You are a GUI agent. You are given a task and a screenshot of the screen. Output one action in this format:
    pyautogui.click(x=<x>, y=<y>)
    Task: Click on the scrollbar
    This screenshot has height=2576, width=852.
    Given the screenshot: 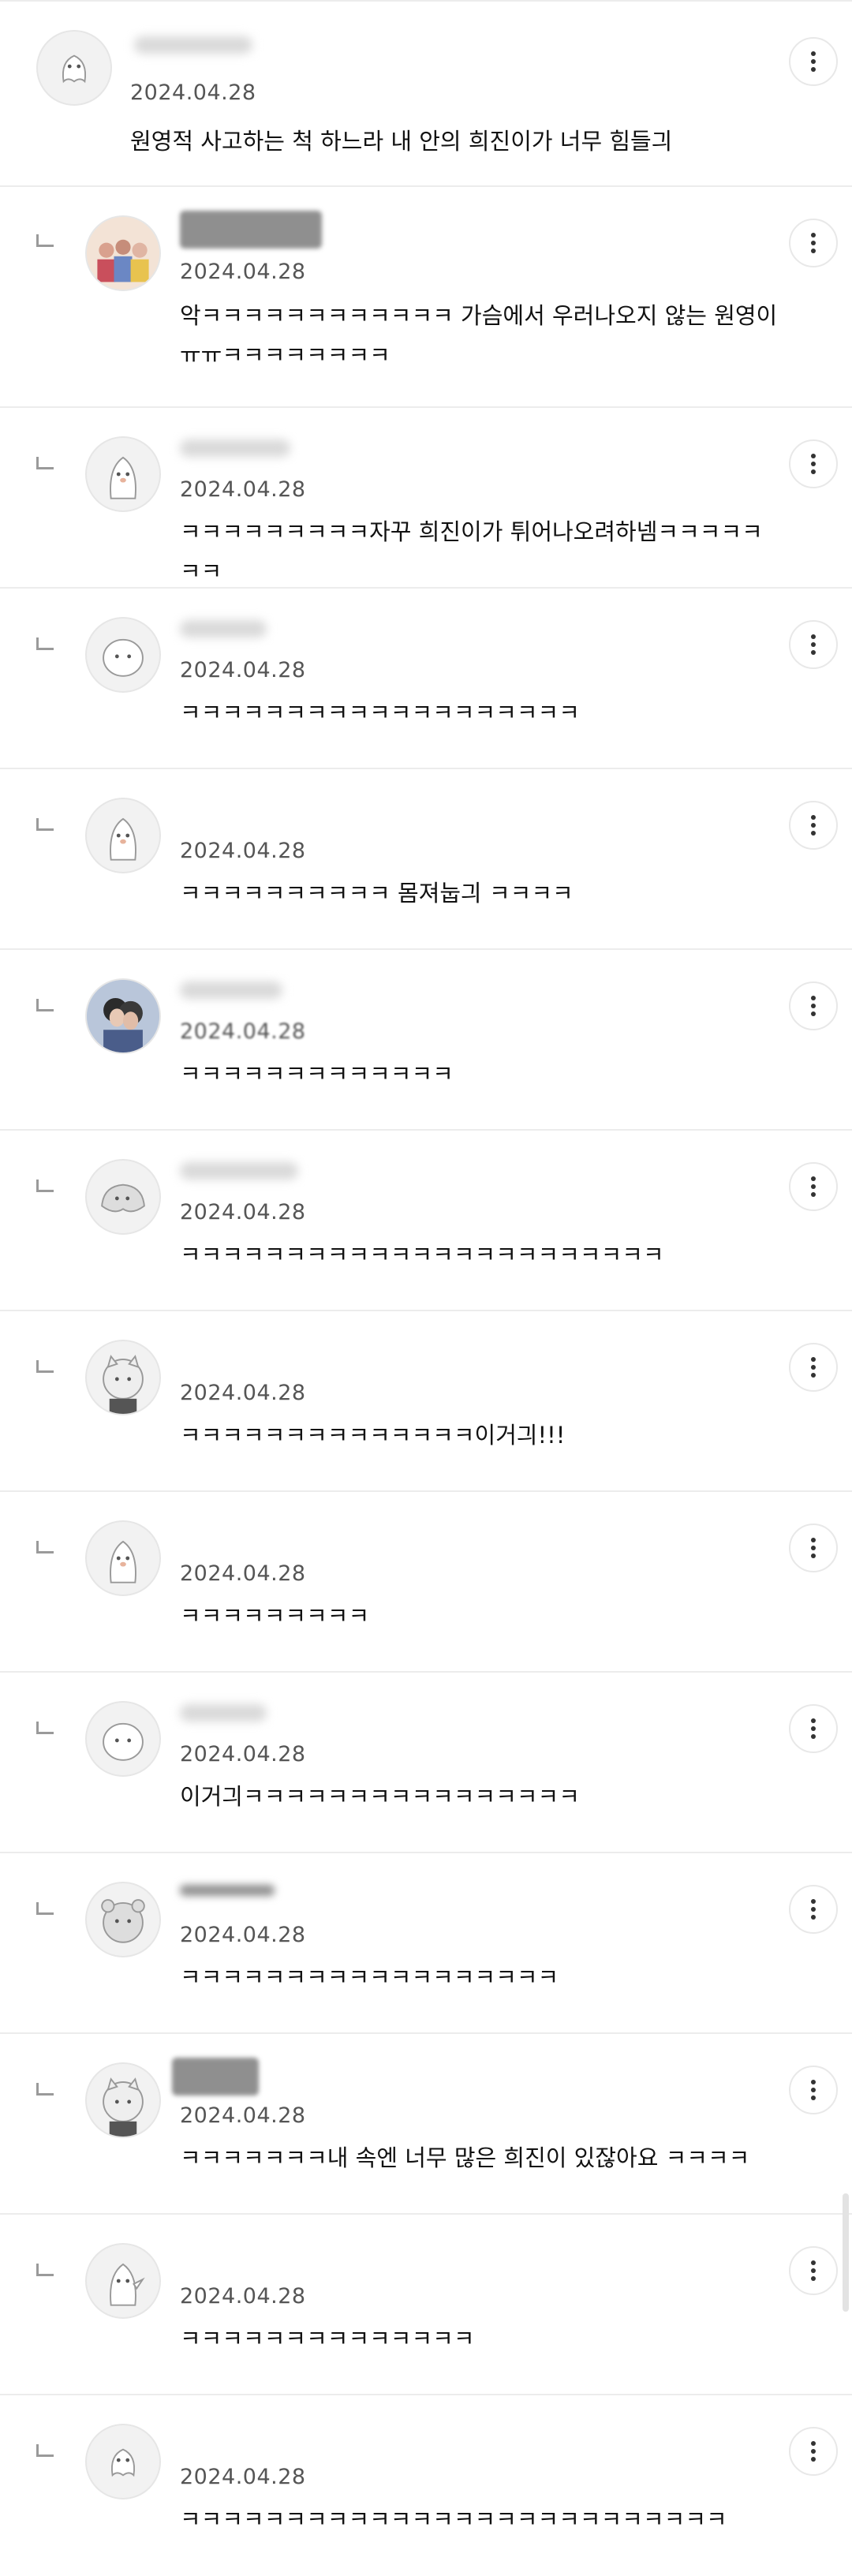 What is the action you would take?
    pyautogui.click(x=846, y=2252)
    